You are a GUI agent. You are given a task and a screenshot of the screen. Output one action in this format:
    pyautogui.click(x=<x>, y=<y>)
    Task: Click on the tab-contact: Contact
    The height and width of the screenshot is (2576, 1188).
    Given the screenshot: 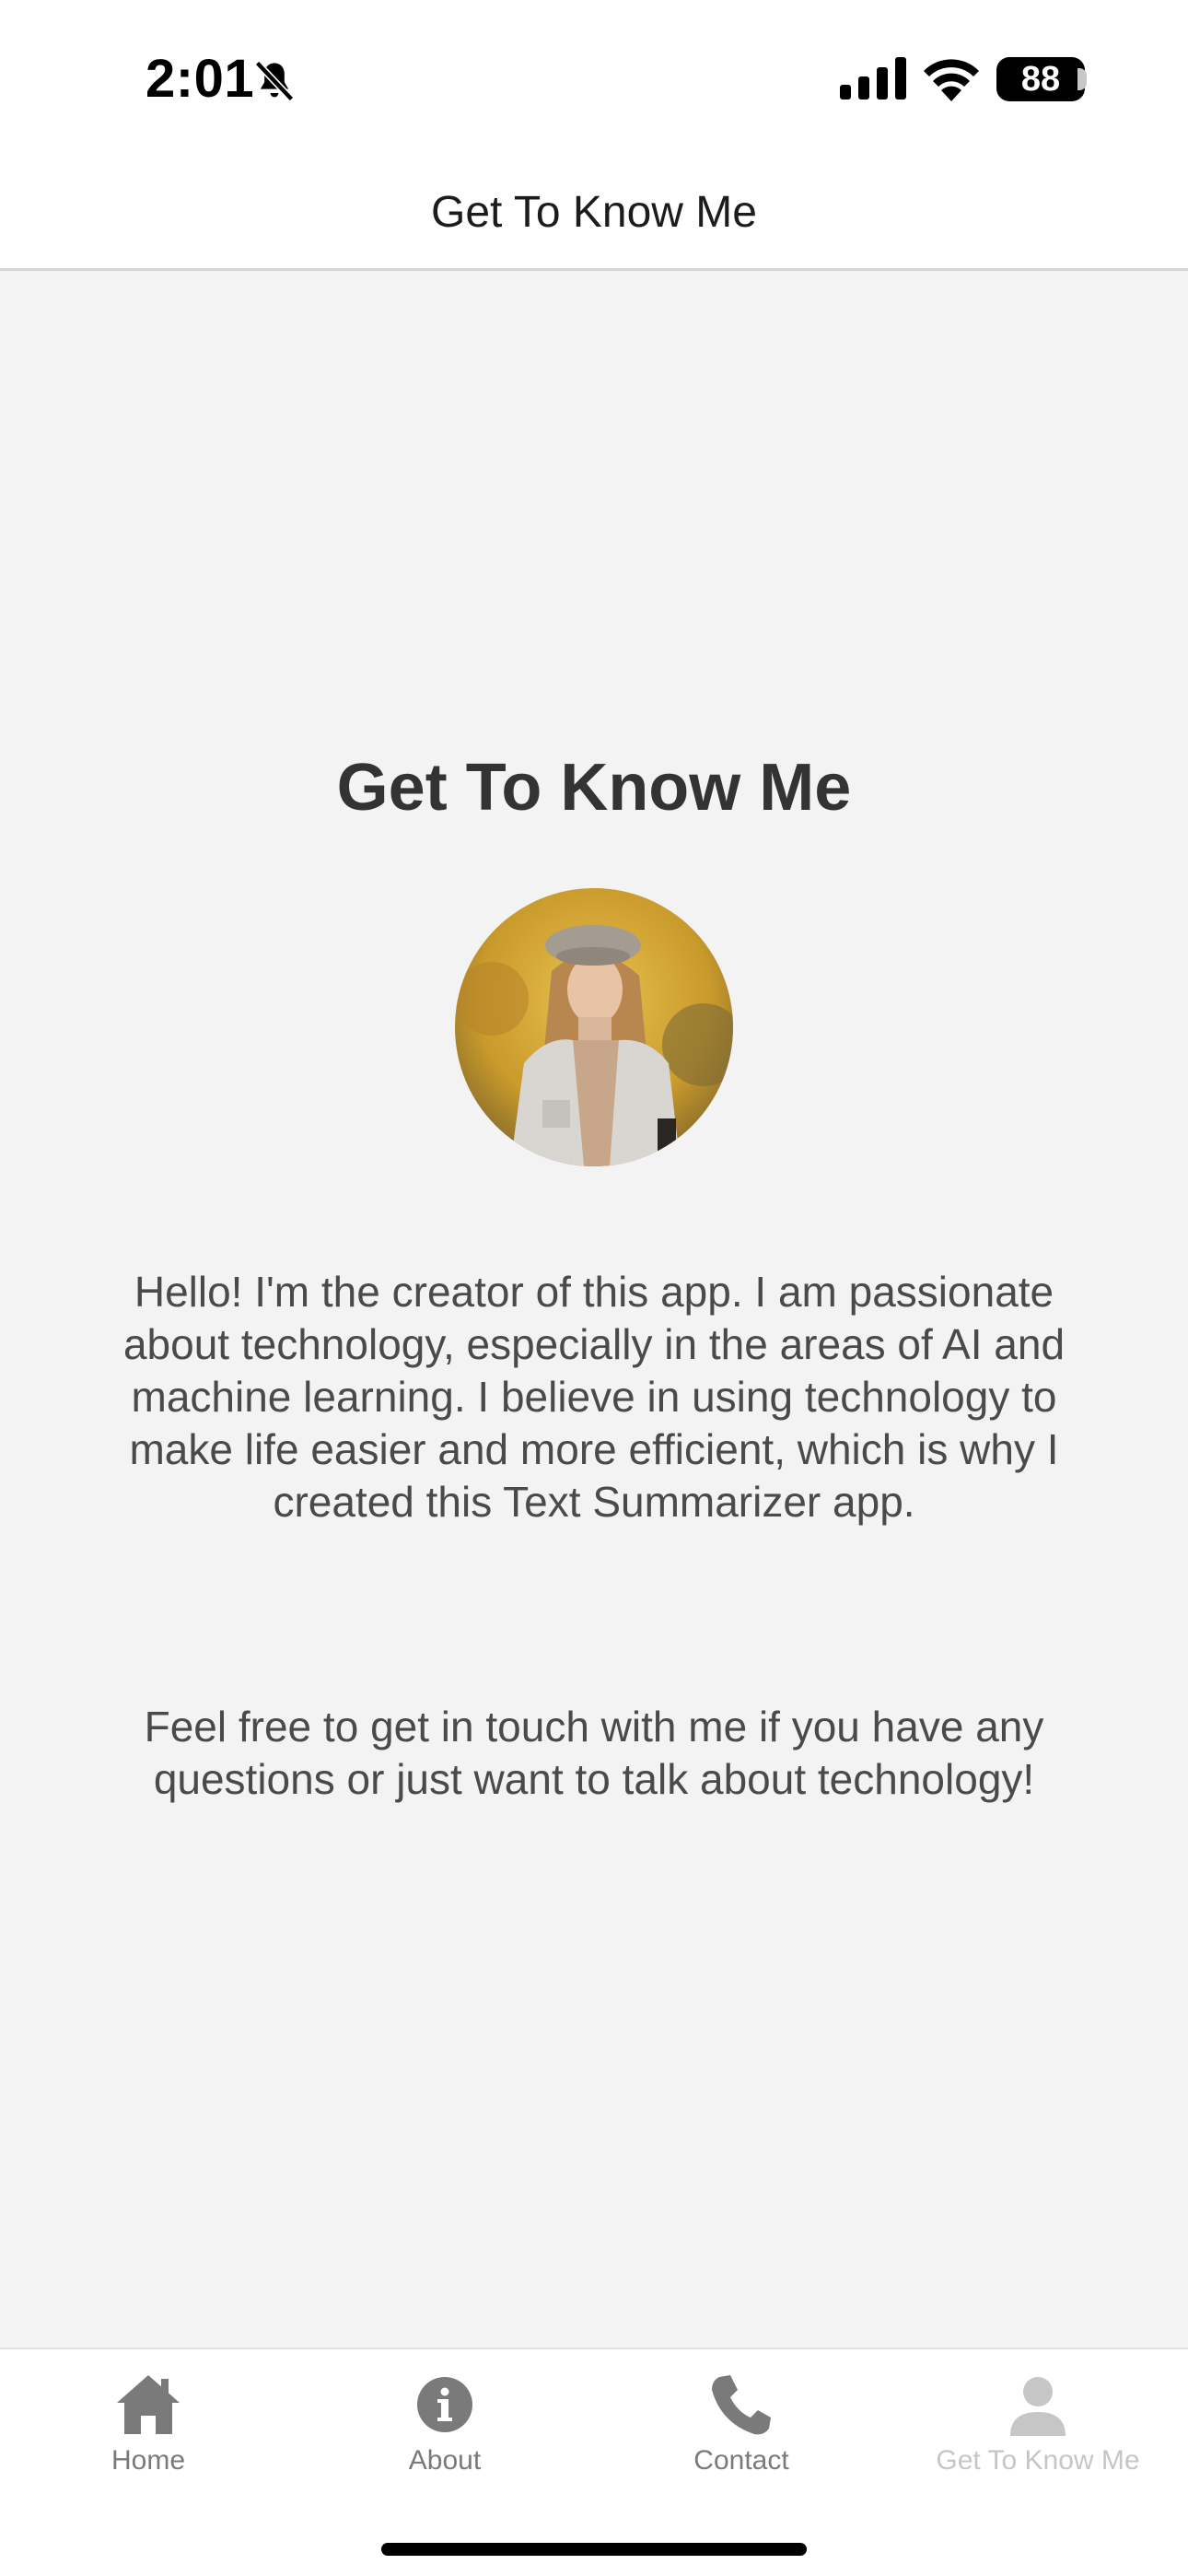 What is the action you would take?
    pyautogui.click(x=741, y=2418)
    